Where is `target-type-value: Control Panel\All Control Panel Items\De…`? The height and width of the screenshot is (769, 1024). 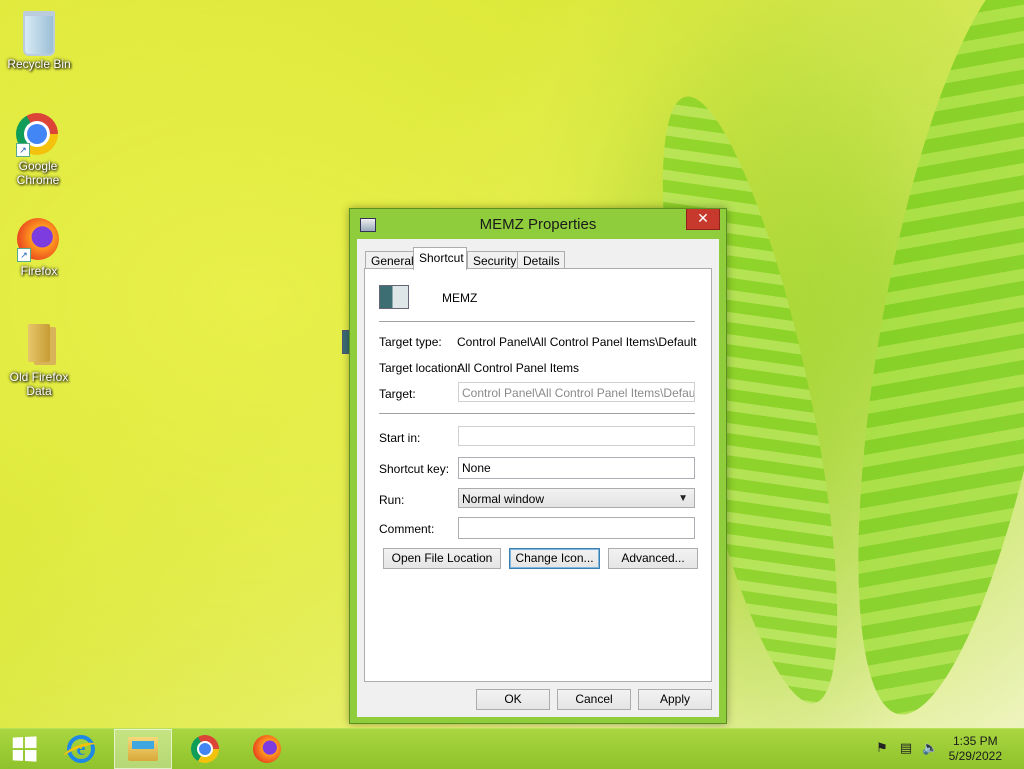
target-type-value: Control Panel\All Control Panel Items\De… is located at coordinates (578, 342).